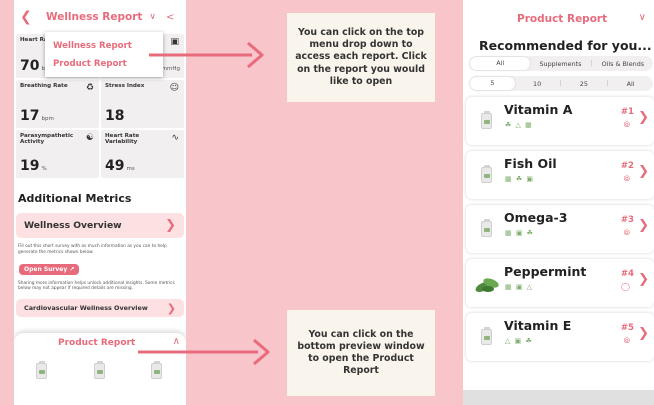 This screenshot has width=654, height=405. What do you see at coordinates (519, 287) in the screenshot?
I see `benefit-icons: ▦ ▣ △` at bounding box center [519, 287].